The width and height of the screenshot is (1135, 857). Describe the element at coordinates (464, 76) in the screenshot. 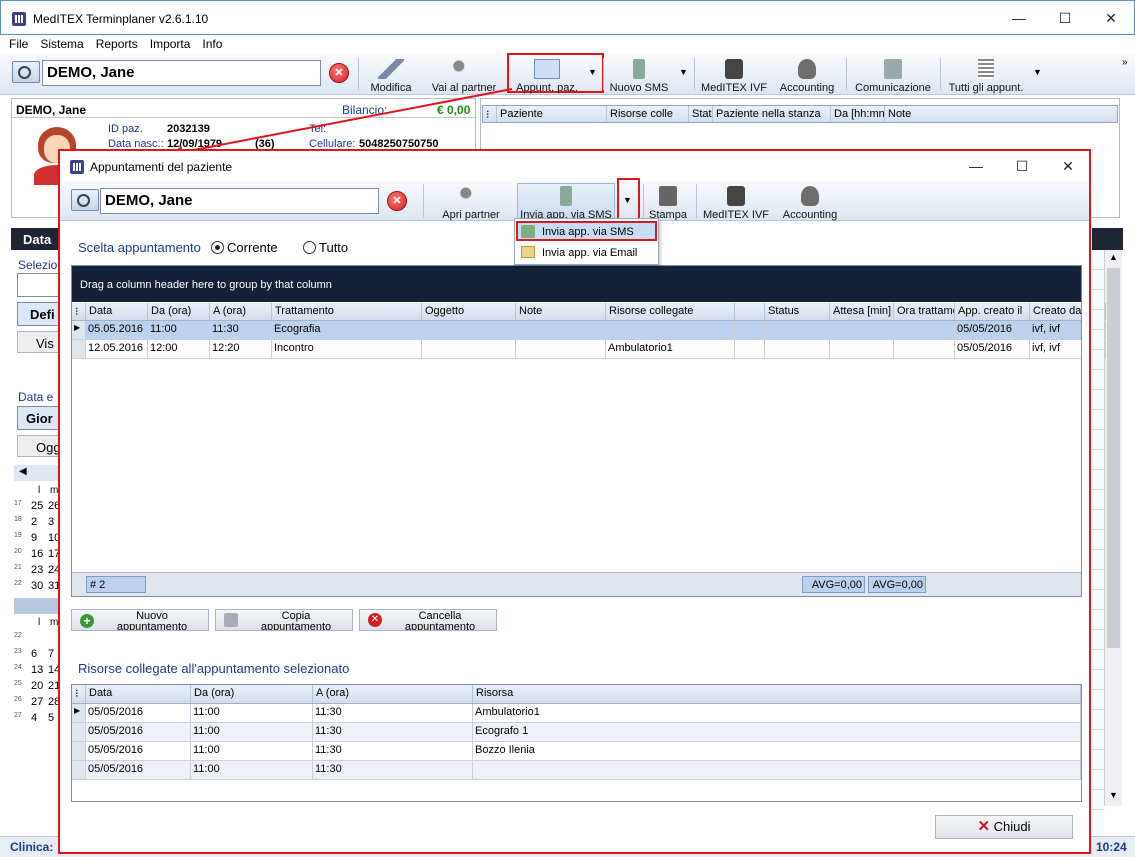

I see `vai-partner-button: Vai al partner` at that location.